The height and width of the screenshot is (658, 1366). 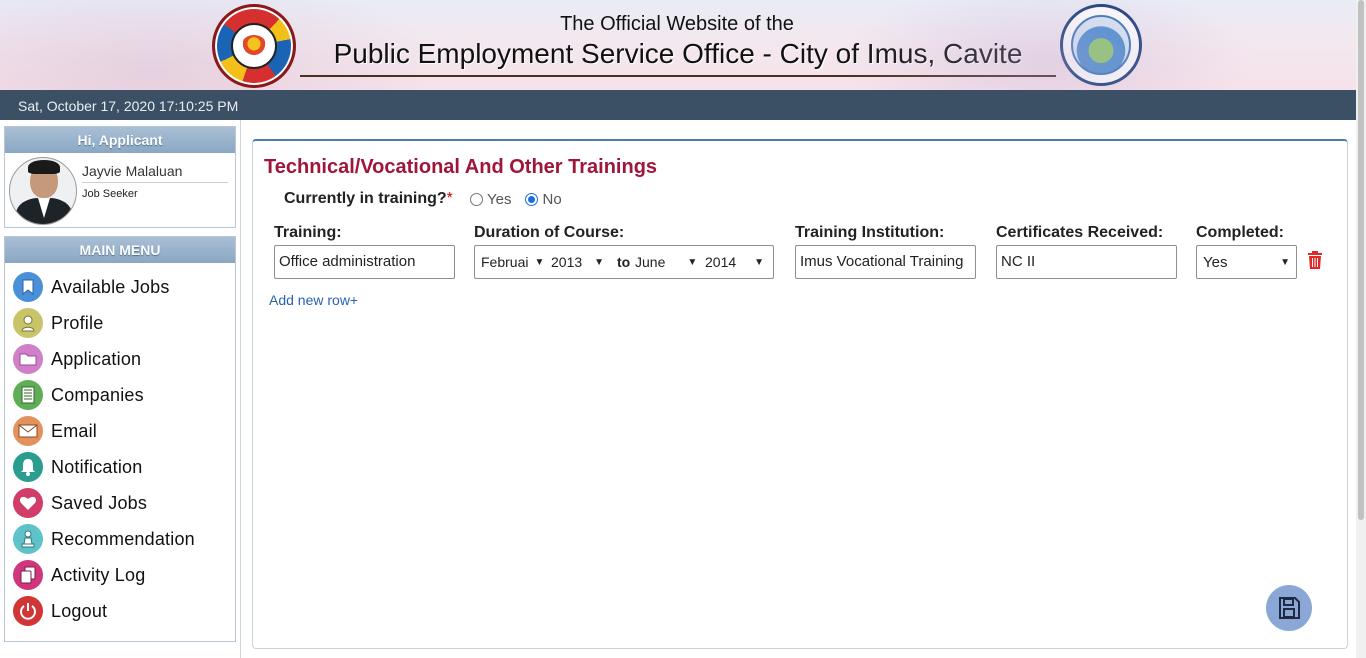 I want to click on envelope-icon, so click(x=28, y=431).